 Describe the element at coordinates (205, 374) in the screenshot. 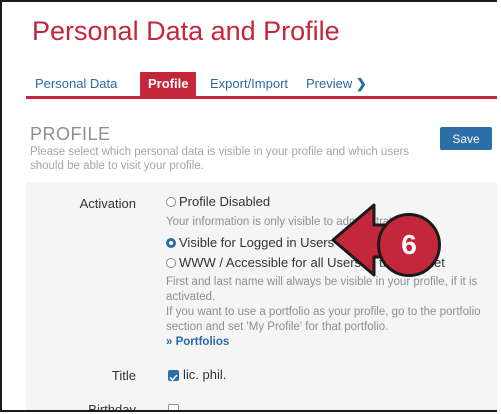

I see `title-value: lic. phil.` at that location.